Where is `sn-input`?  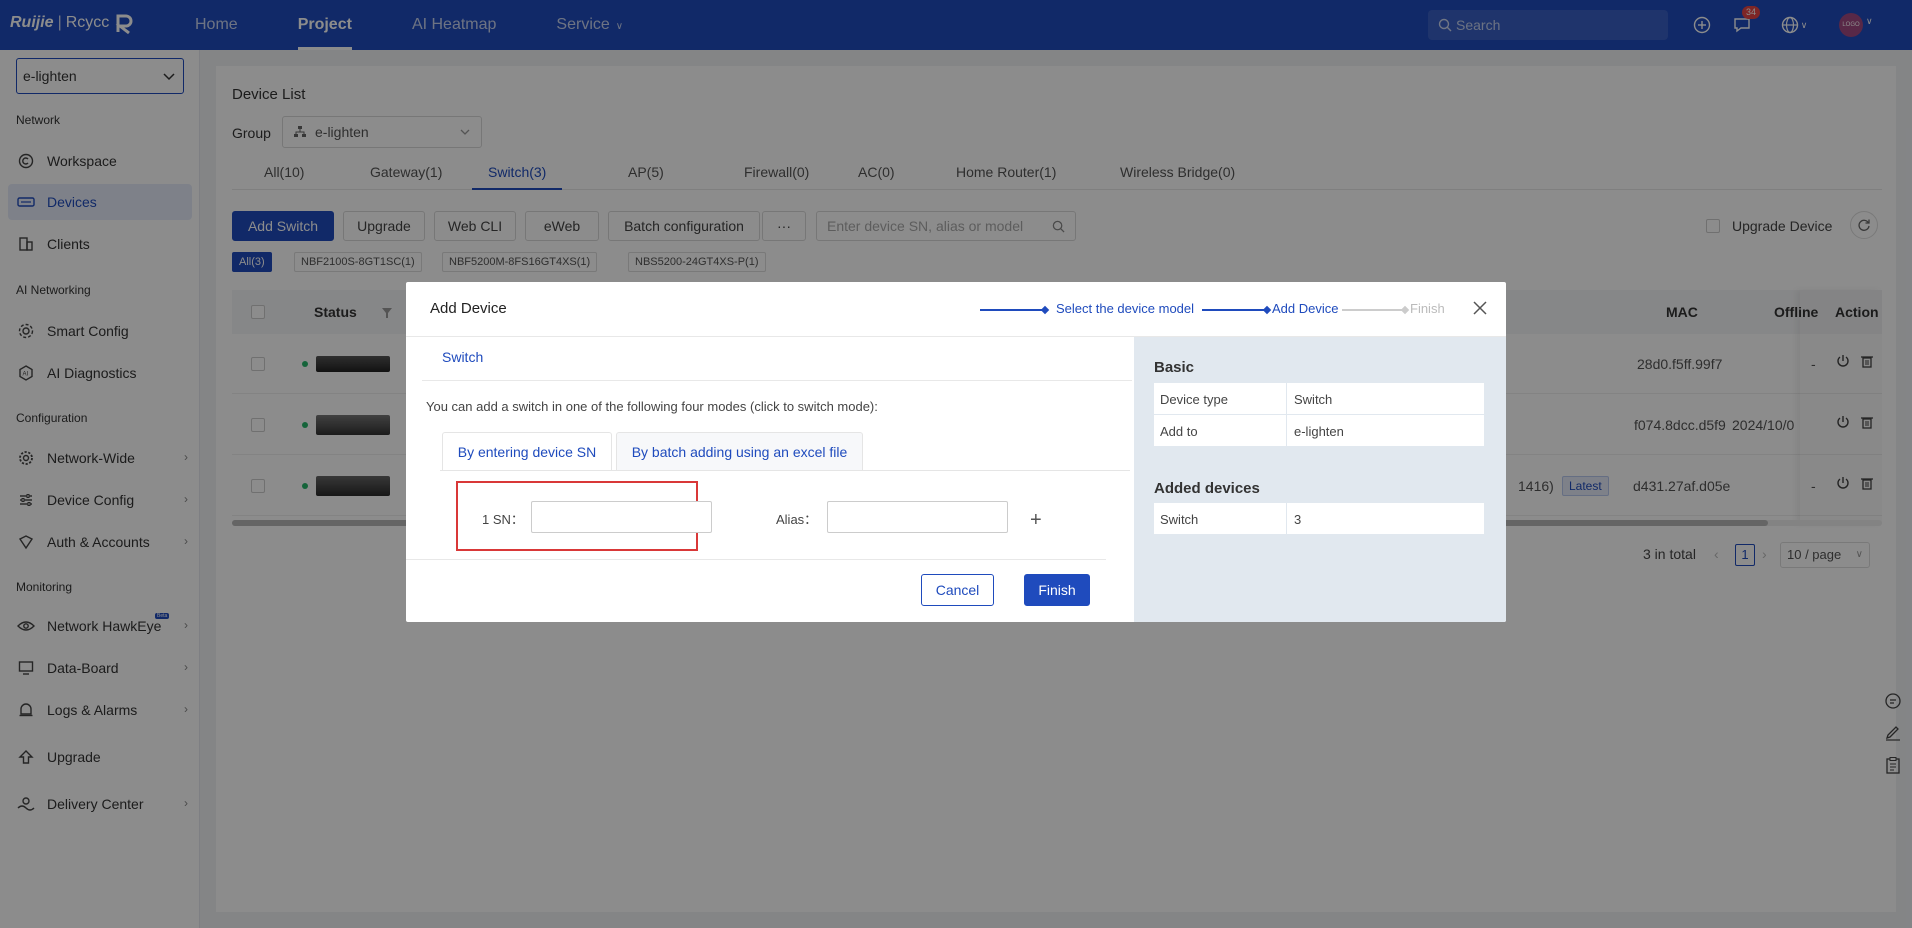 sn-input is located at coordinates (621, 517).